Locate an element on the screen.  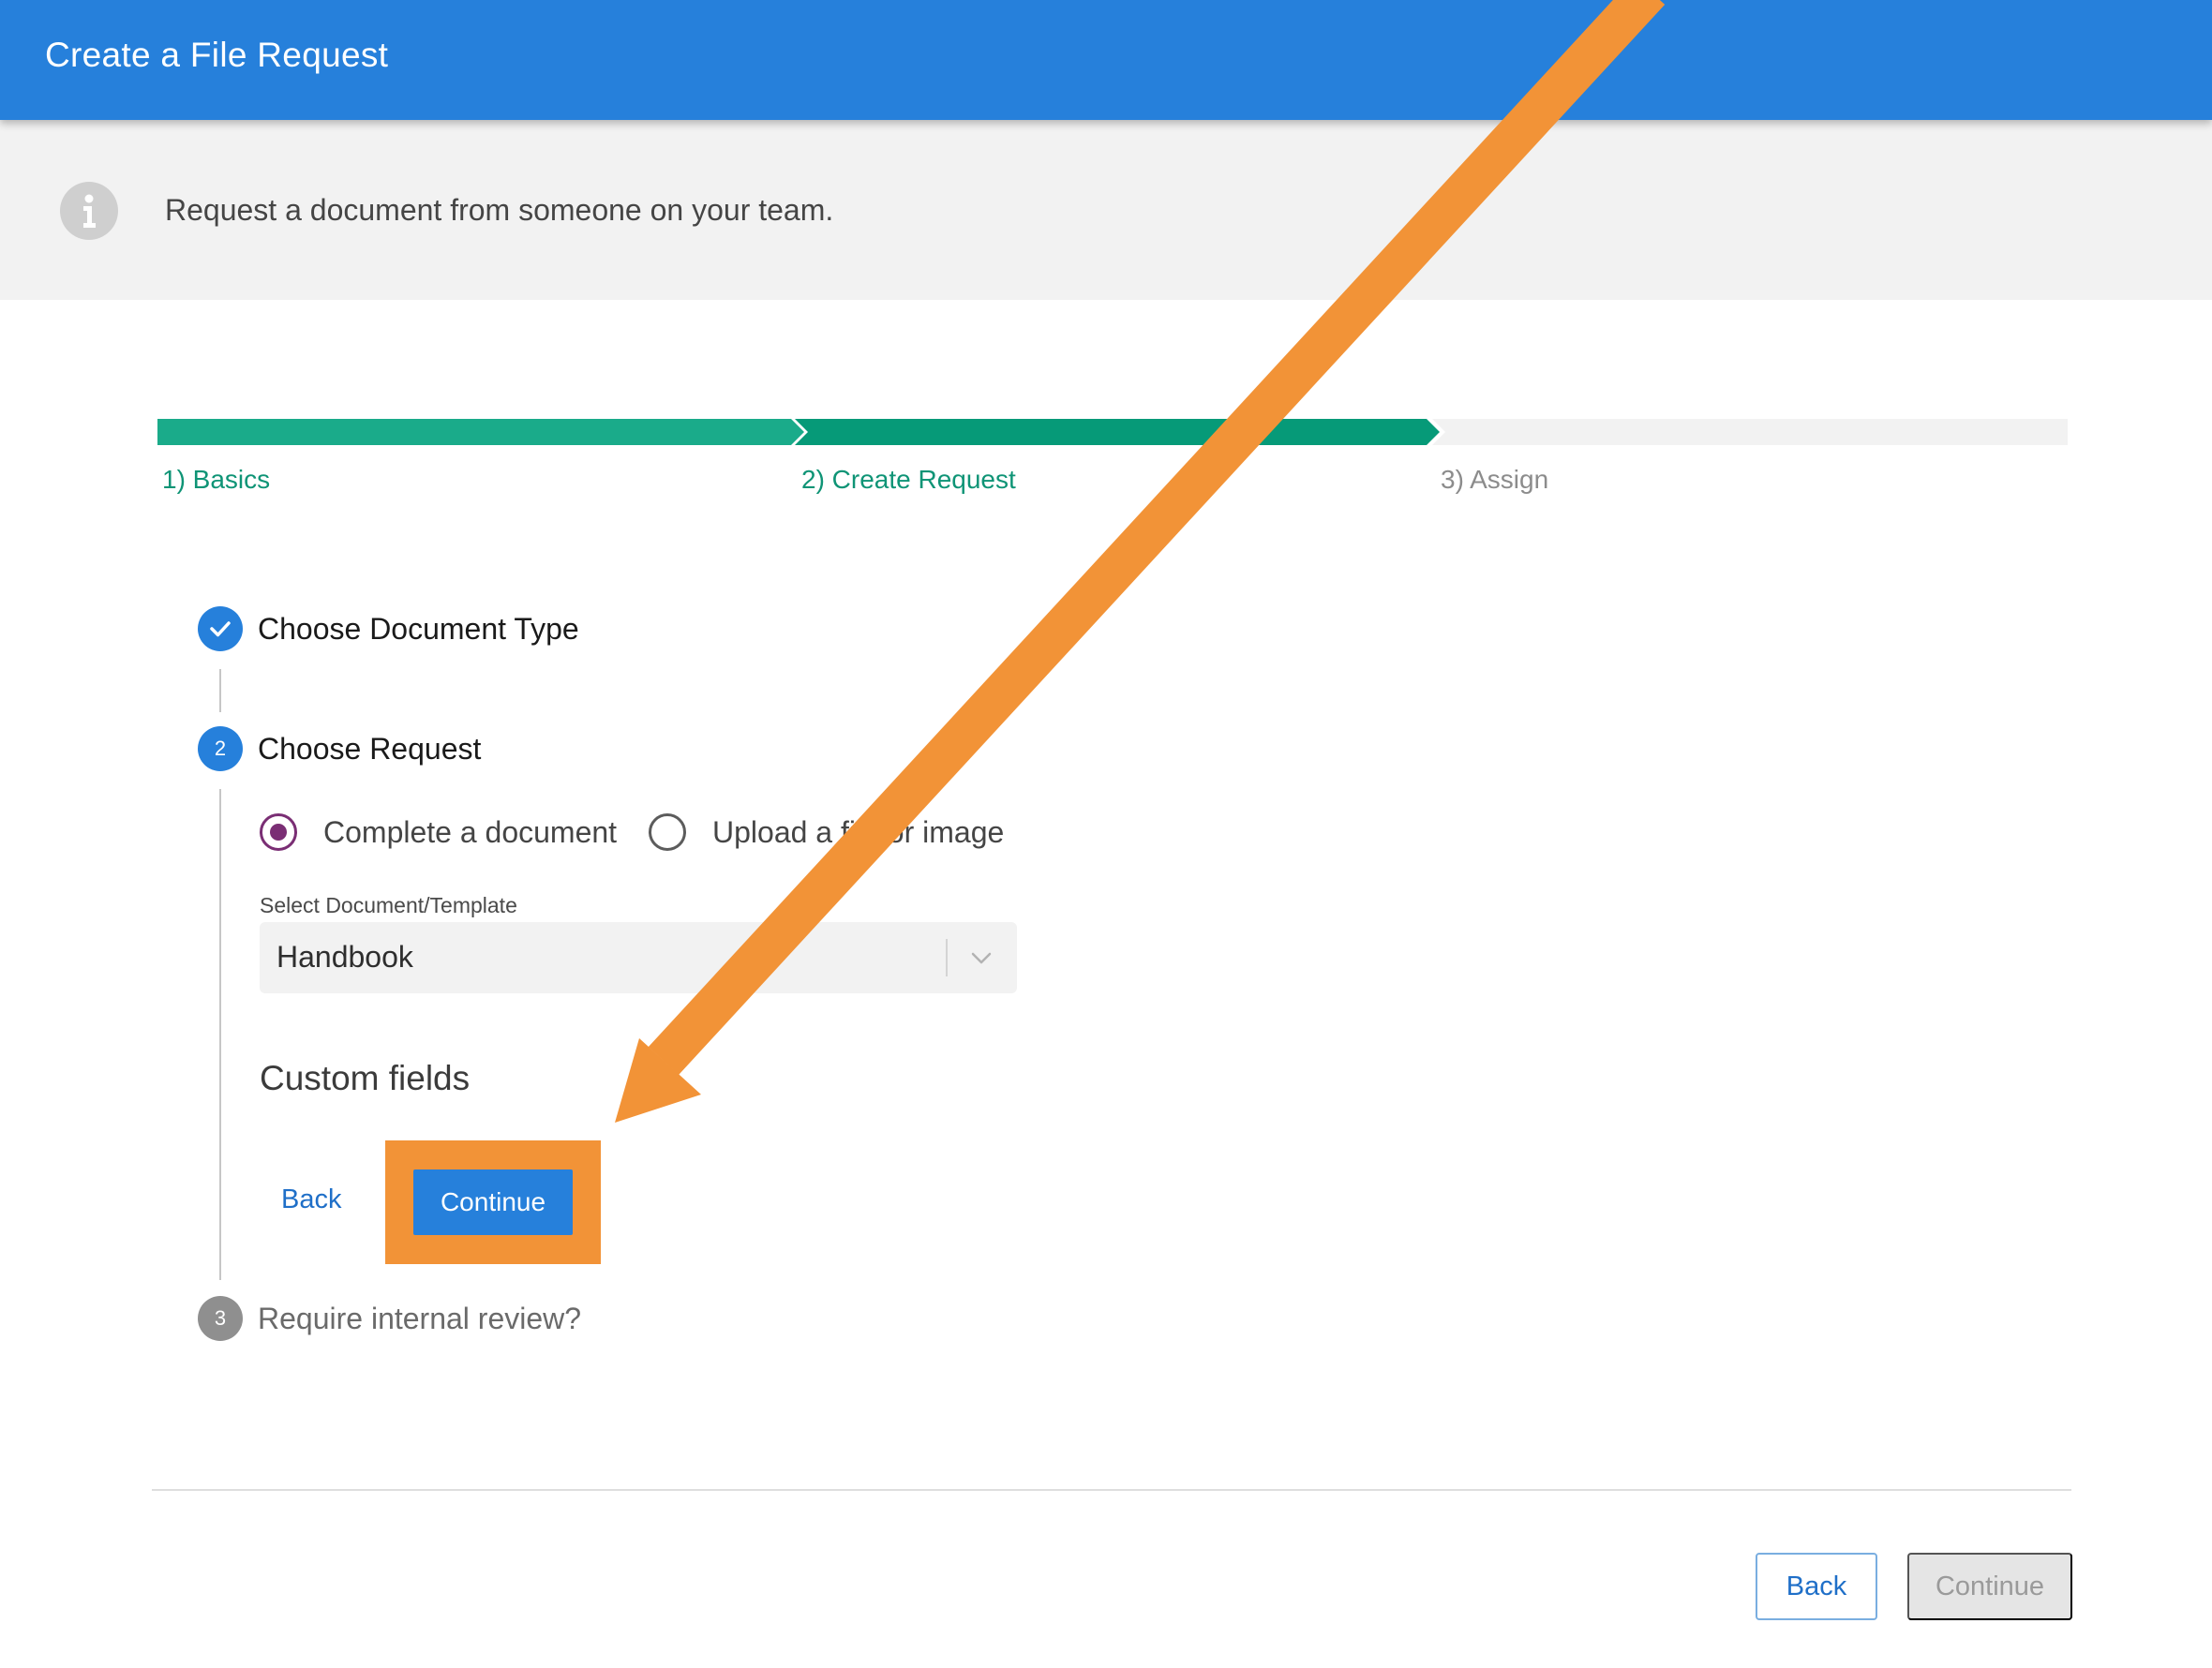
select-value: Handbook is located at coordinates (344, 957).